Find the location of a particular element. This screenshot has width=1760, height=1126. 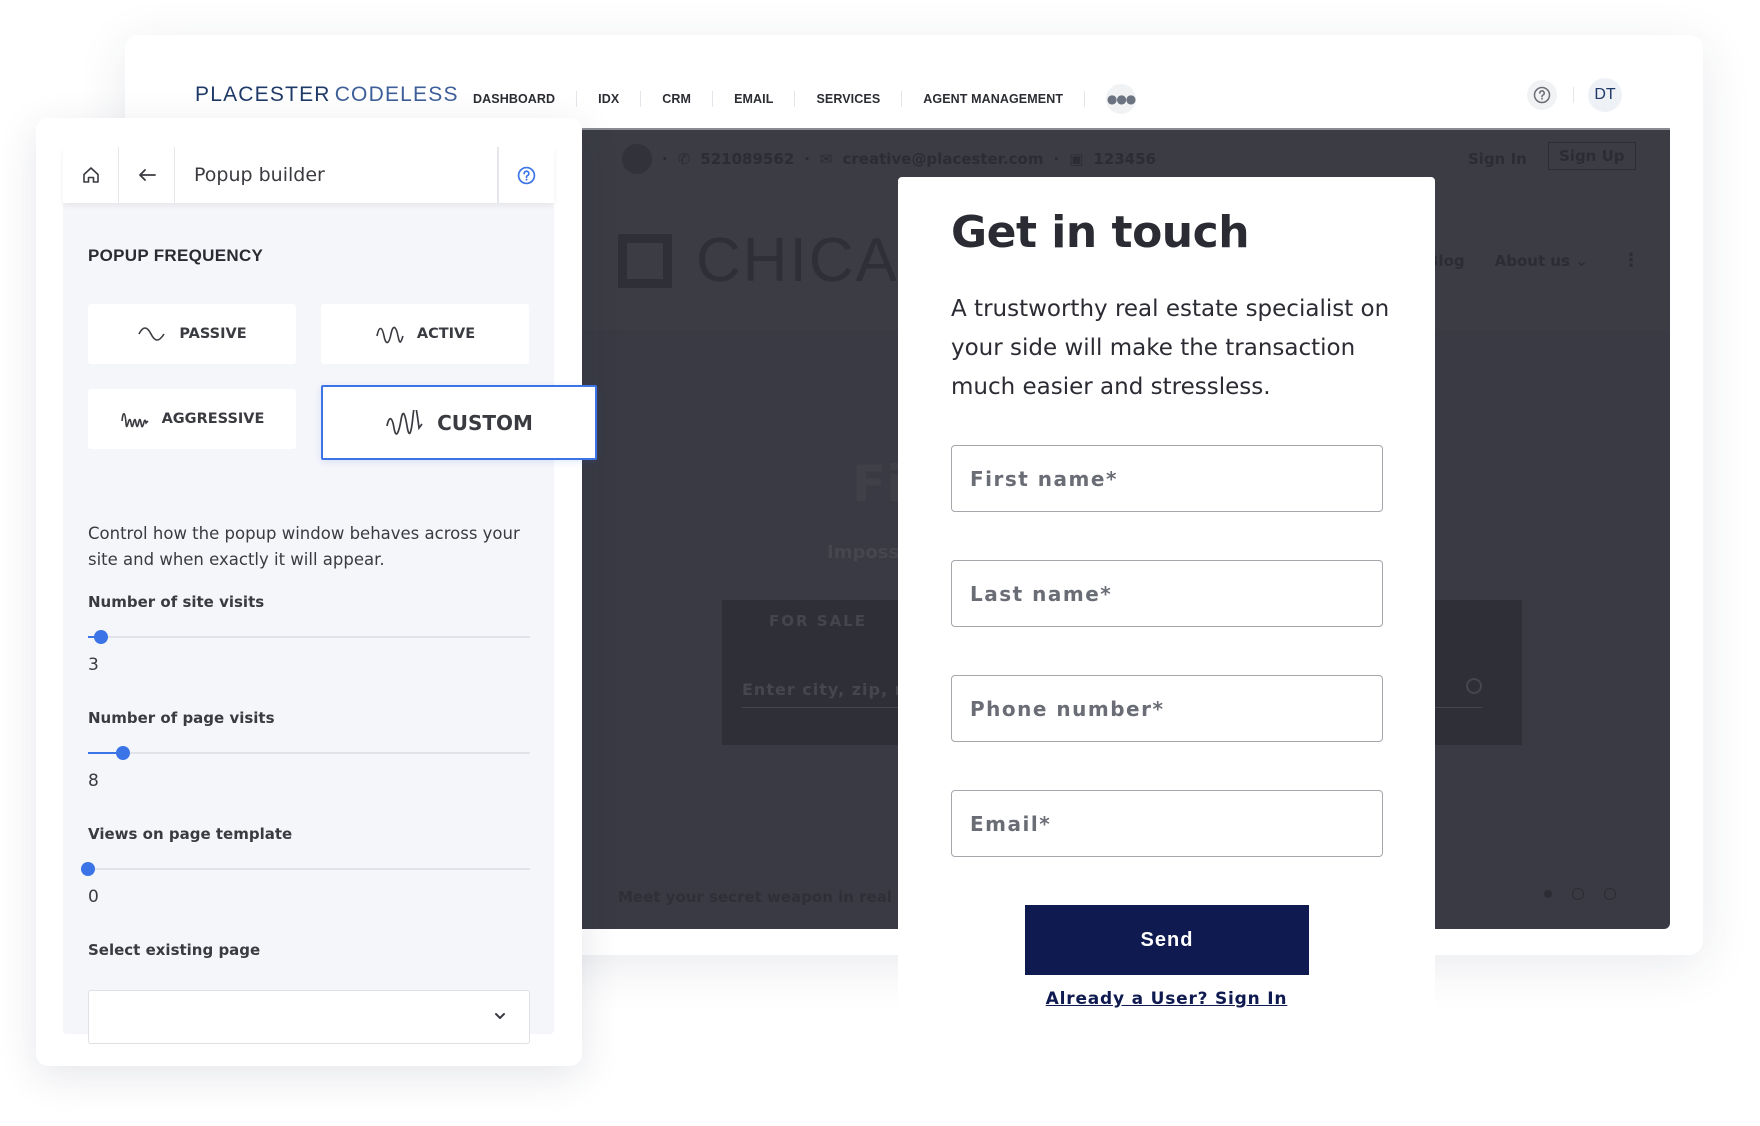

wave-custom-icon is located at coordinates (404, 422).